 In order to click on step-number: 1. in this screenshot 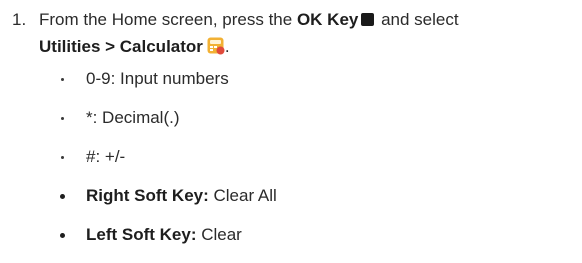, I will do `click(19, 19)`.